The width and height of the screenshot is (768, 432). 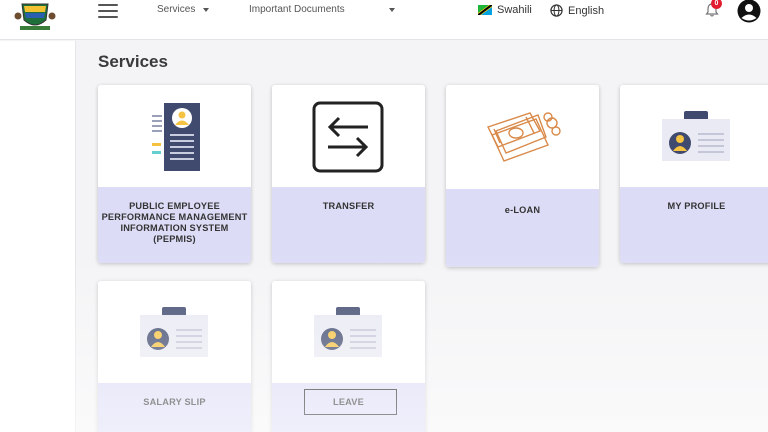 What do you see at coordinates (174, 402) in the screenshot?
I see `card-label: SALARY SLIP` at bounding box center [174, 402].